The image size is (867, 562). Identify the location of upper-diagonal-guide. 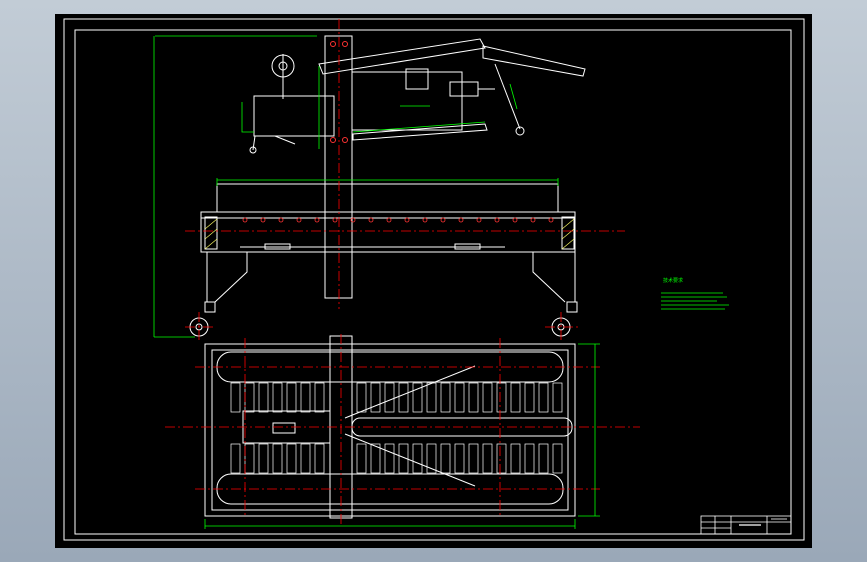
(410, 392).